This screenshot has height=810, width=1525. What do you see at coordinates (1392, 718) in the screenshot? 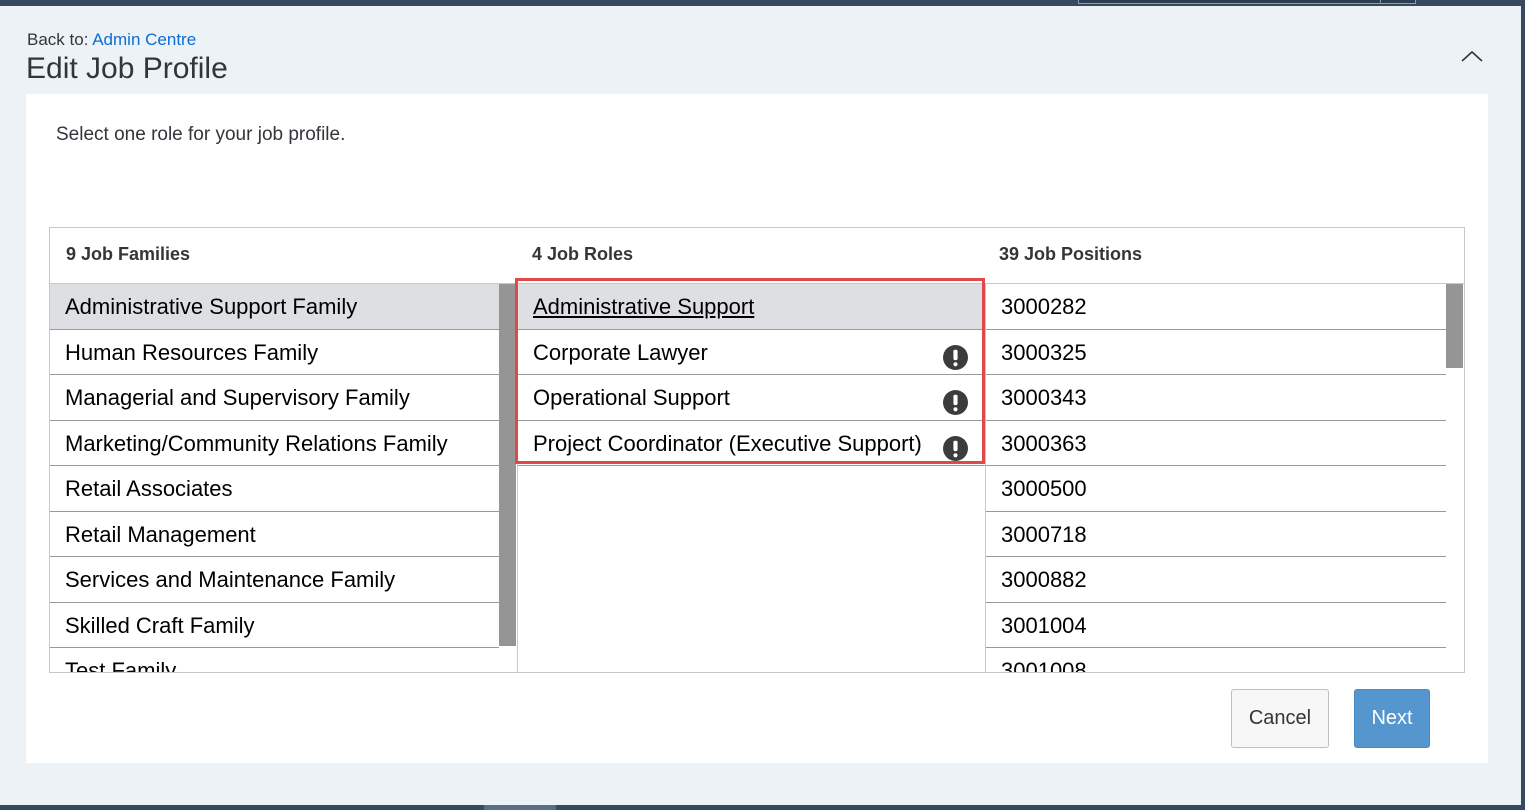
I see `next-button: Next` at bounding box center [1392, 718].